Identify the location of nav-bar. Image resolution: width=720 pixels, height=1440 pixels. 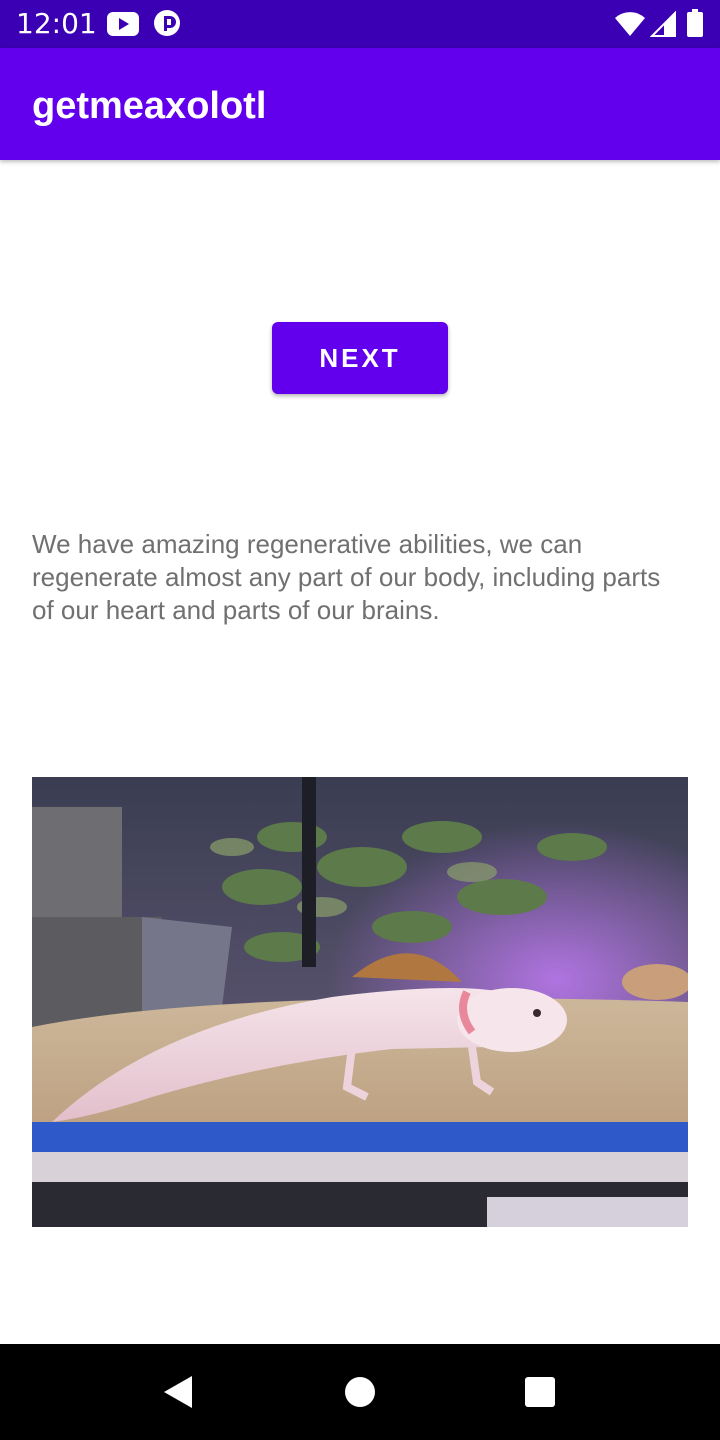
(360, 1392).